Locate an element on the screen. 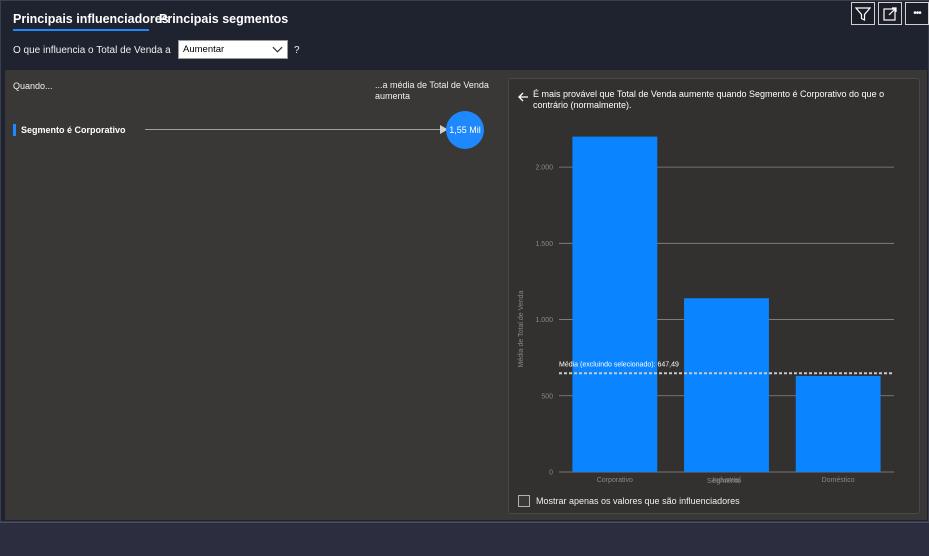 Image resolution: width=929 pixels, height=556 pixels. y-tick-label: 0 is located at coordinates (551, 473).